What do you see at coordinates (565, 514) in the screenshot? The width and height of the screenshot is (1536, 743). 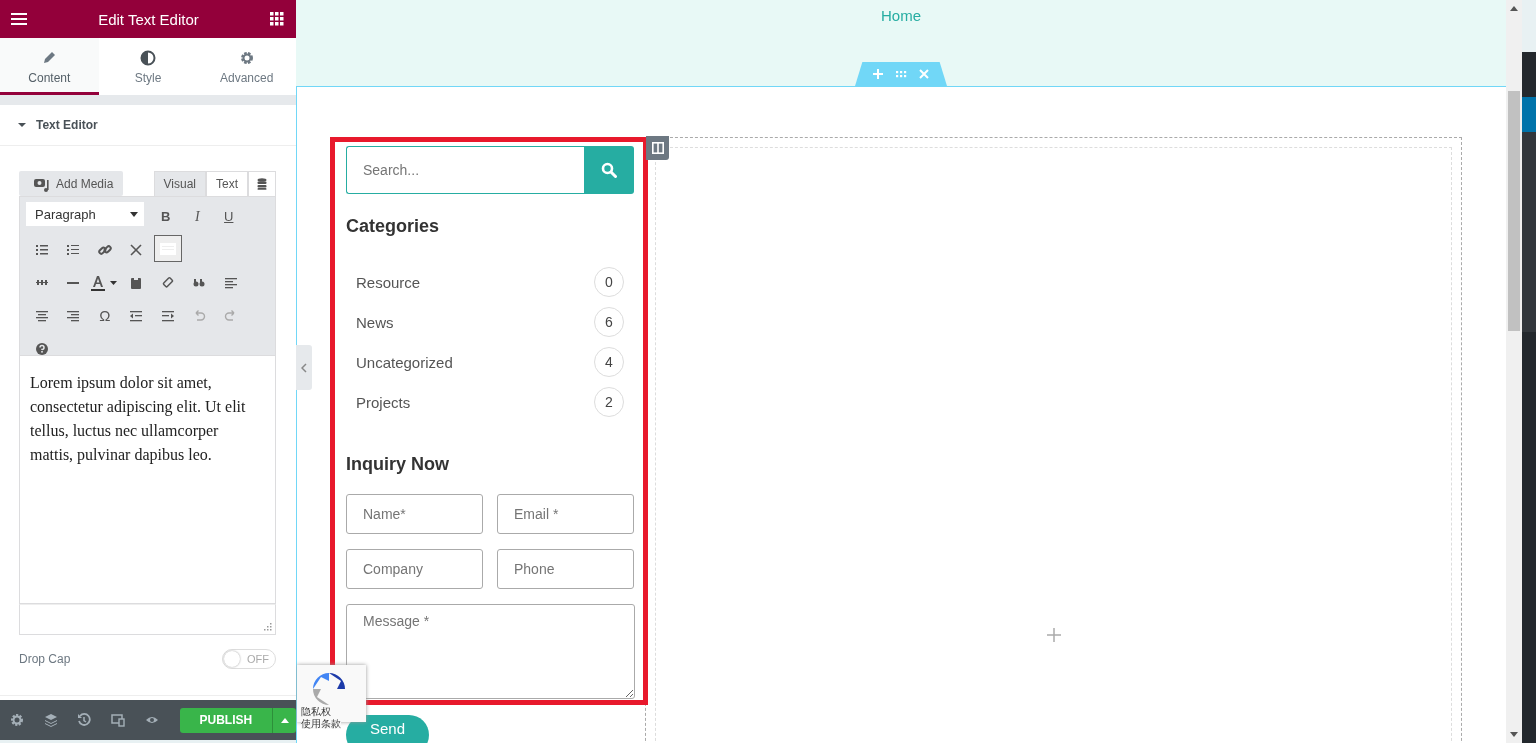 I see `form-field: Email *` at bounding box center [565, 514].